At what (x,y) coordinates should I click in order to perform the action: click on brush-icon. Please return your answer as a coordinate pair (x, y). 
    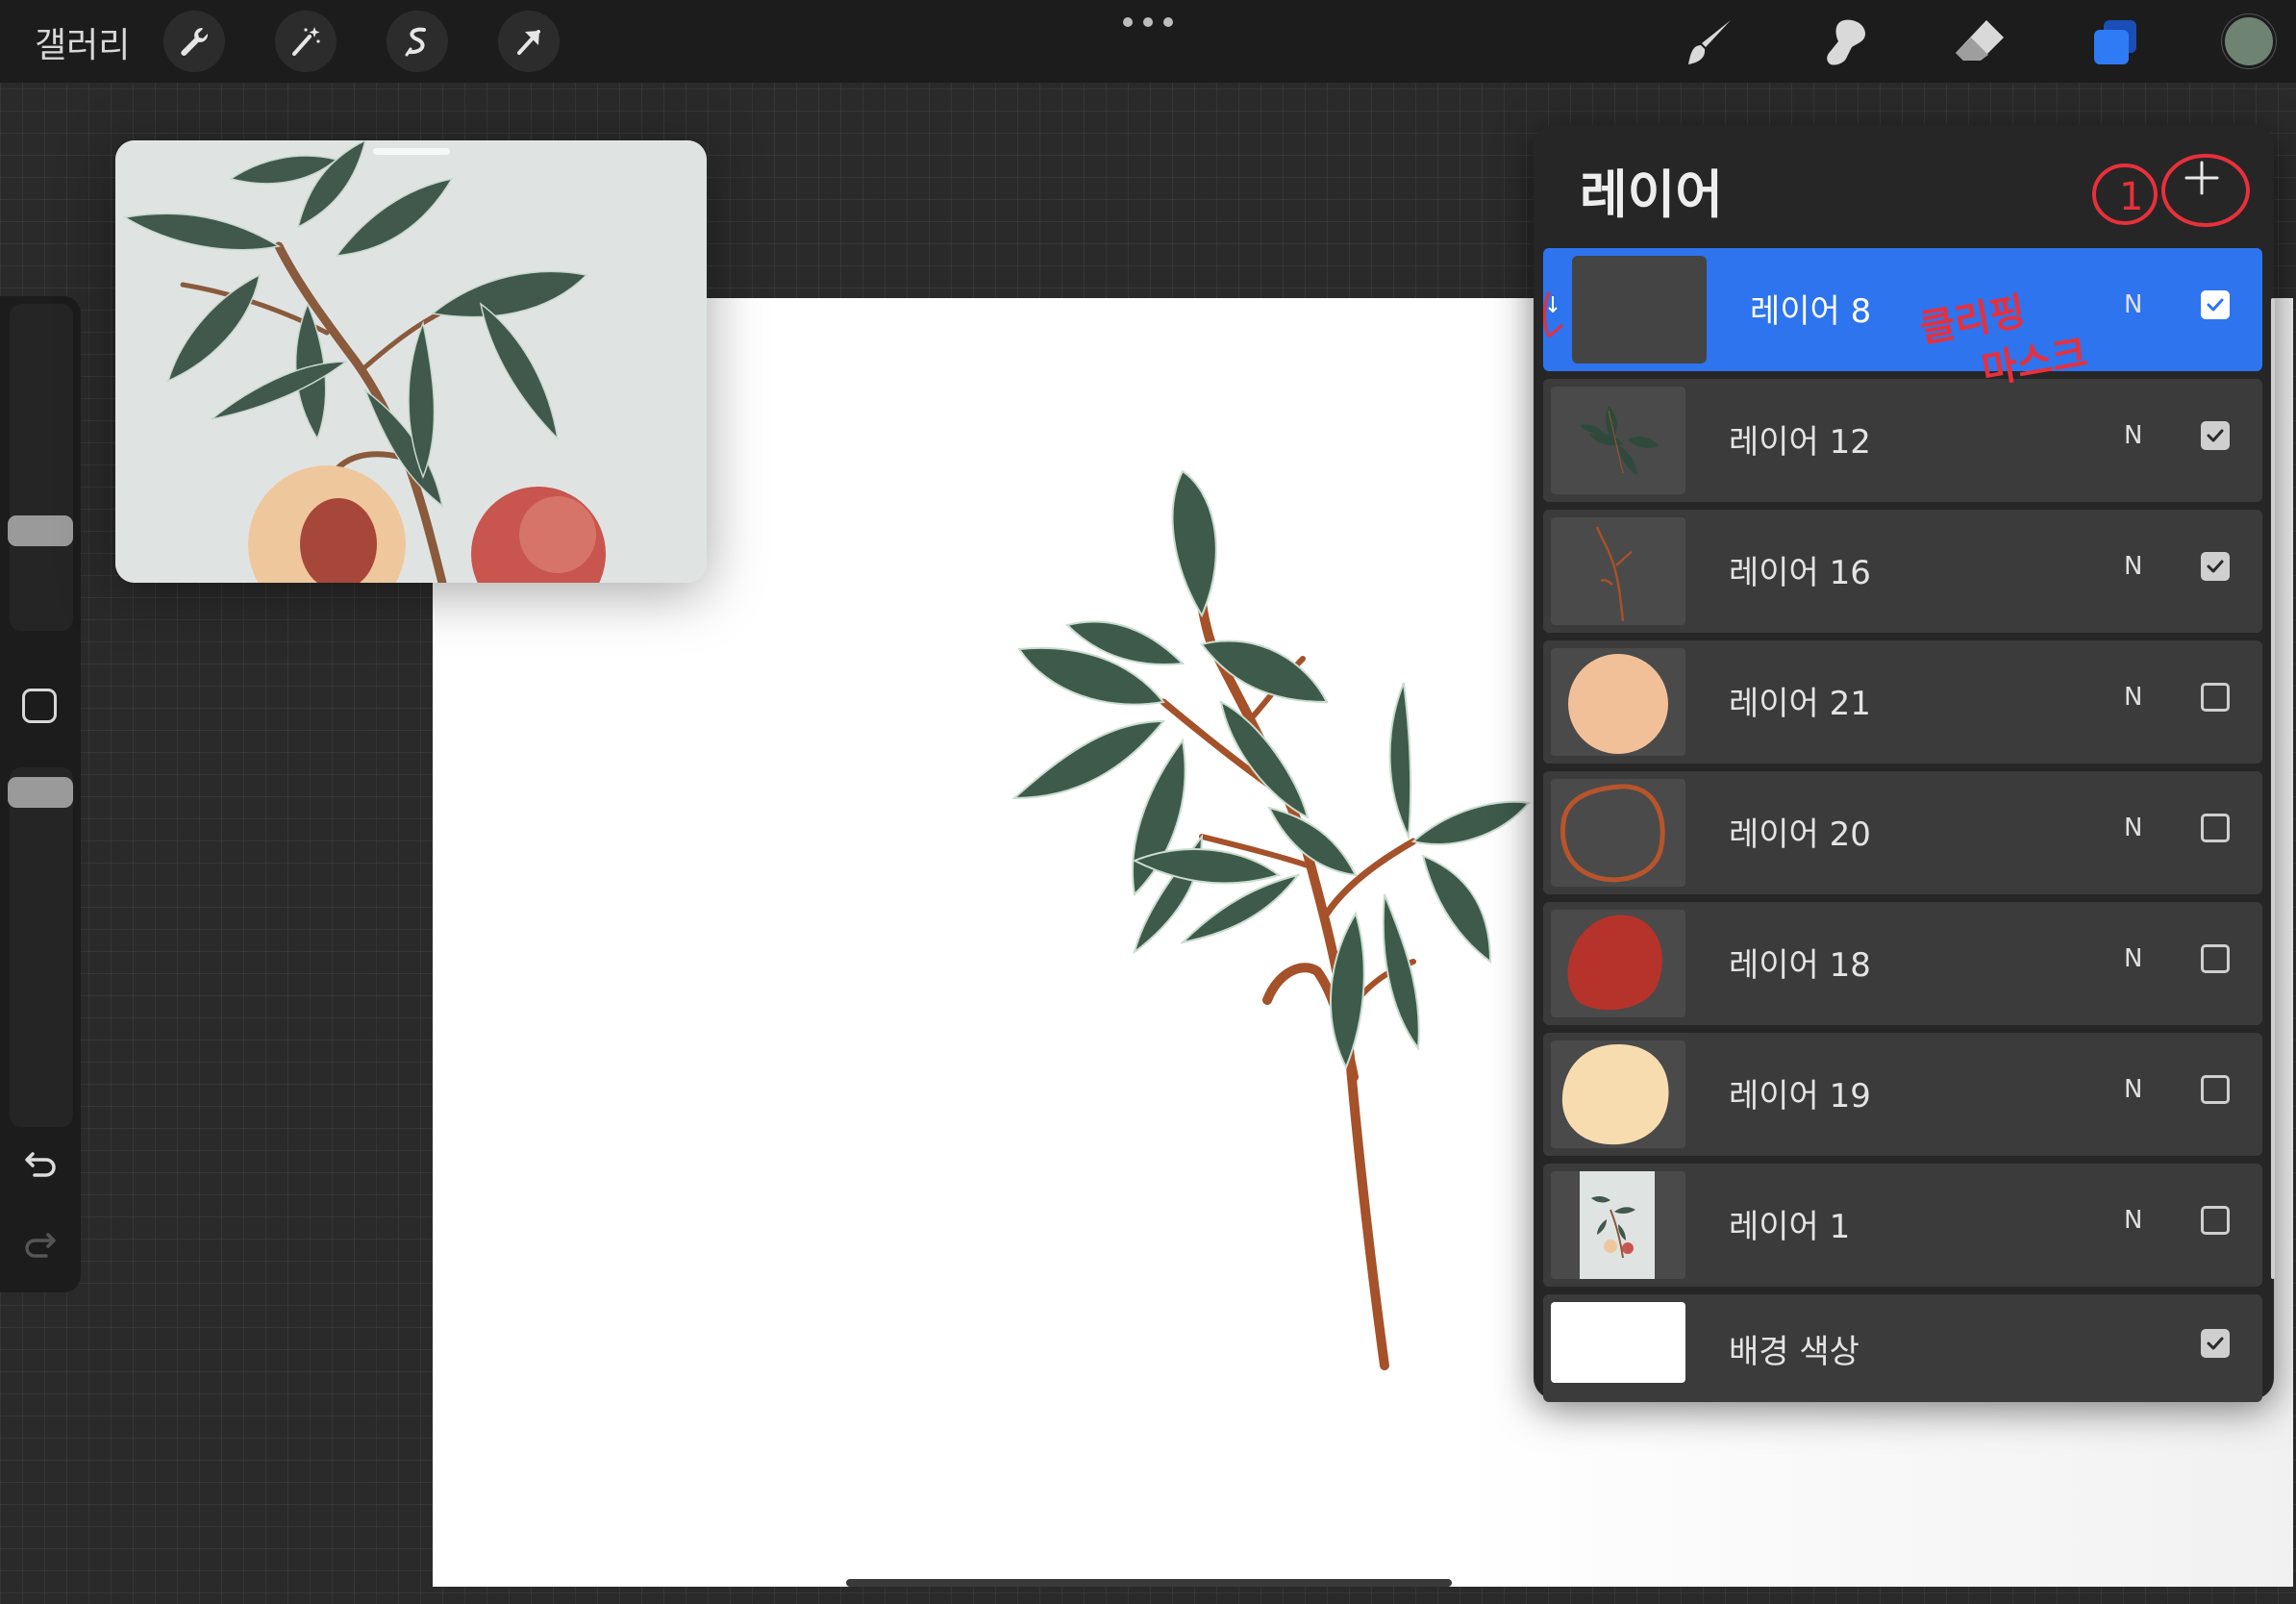
    Looking at the image, I should click on (1709, 42).